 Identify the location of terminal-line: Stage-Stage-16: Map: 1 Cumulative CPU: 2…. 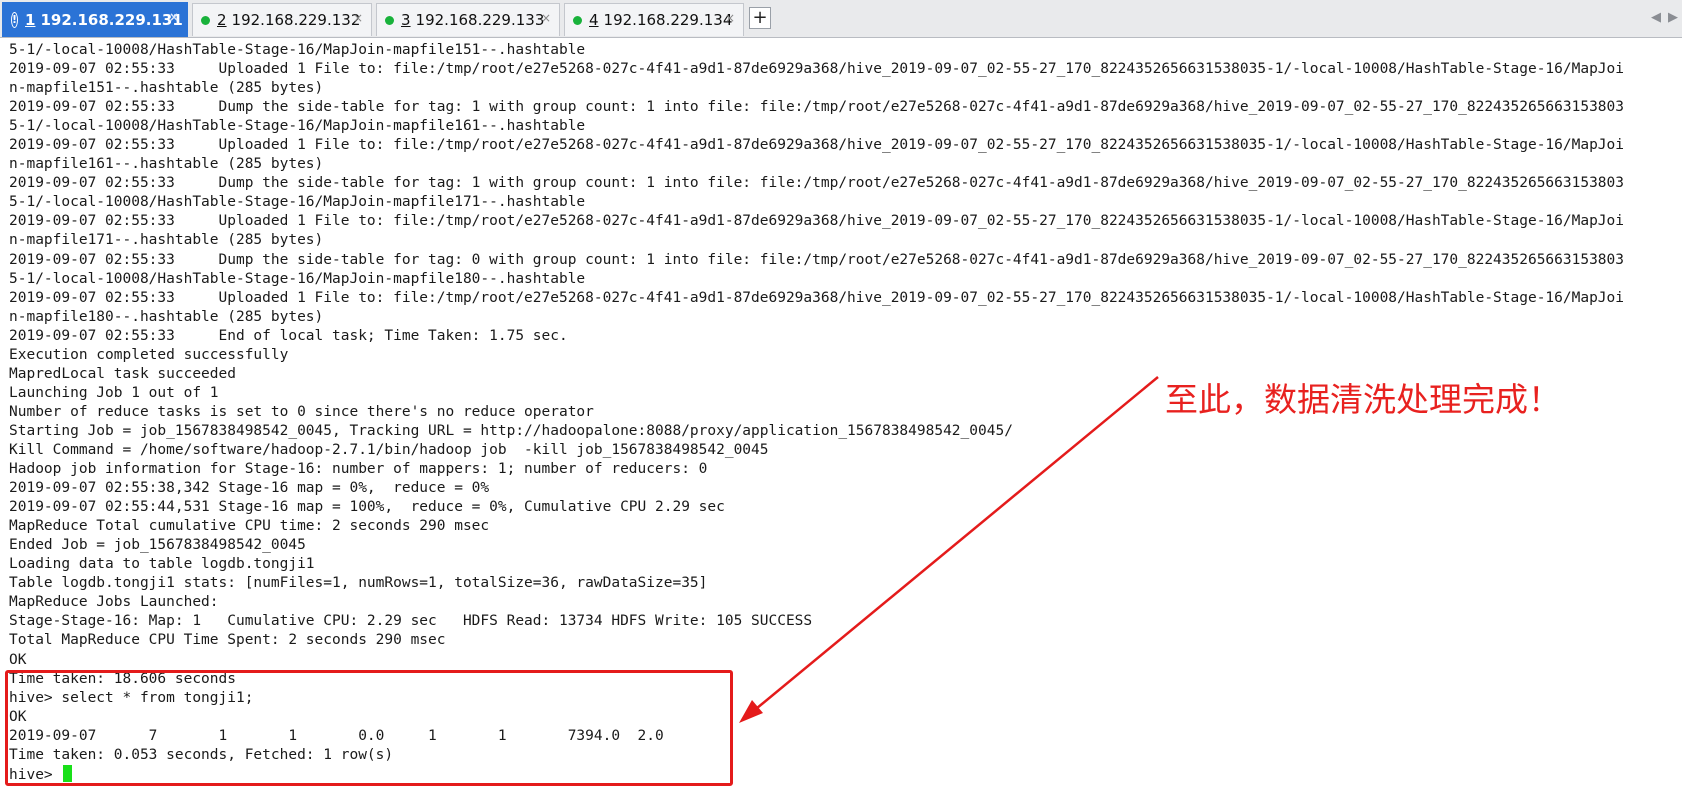
(816, 621).